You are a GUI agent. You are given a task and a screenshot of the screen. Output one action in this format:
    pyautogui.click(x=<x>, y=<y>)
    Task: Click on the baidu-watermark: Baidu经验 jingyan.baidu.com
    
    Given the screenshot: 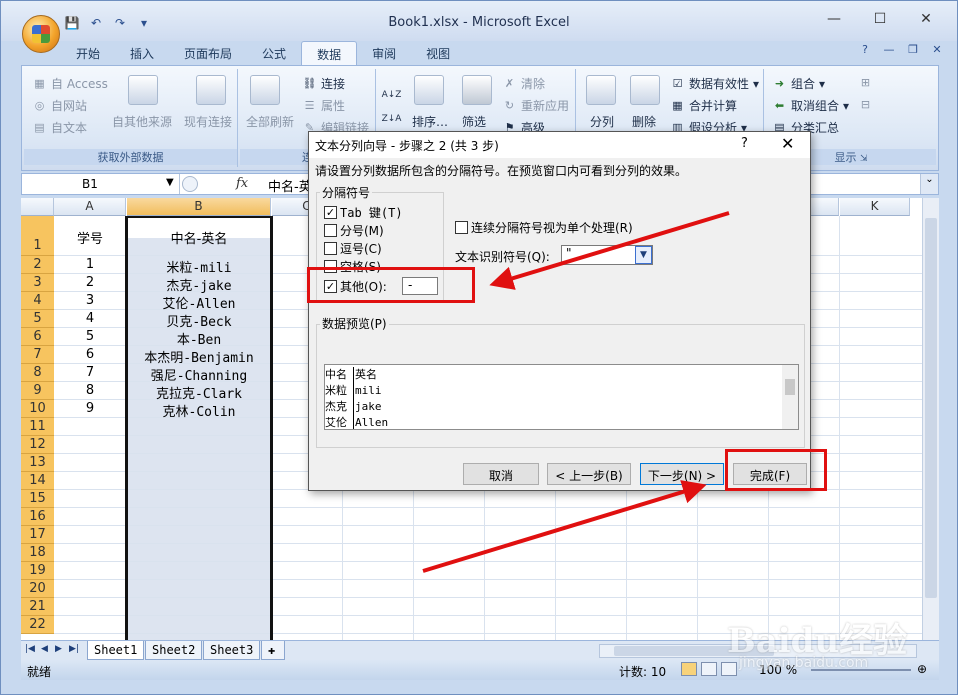 What is the action you would take?
    pyautogui.click(x=827, y=641)
    